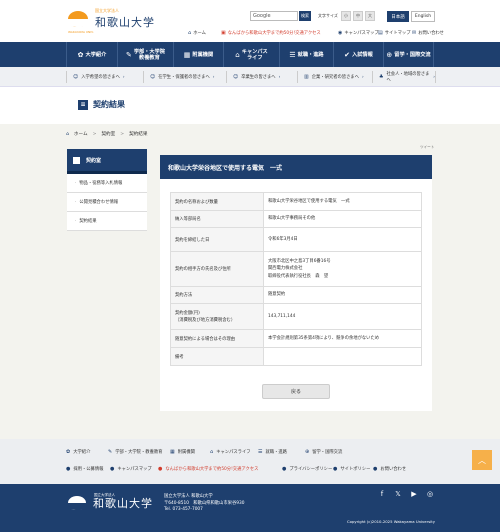  I want to click on footer-nav-international: ⊕ 留学・国際交流, so click(323, 452).